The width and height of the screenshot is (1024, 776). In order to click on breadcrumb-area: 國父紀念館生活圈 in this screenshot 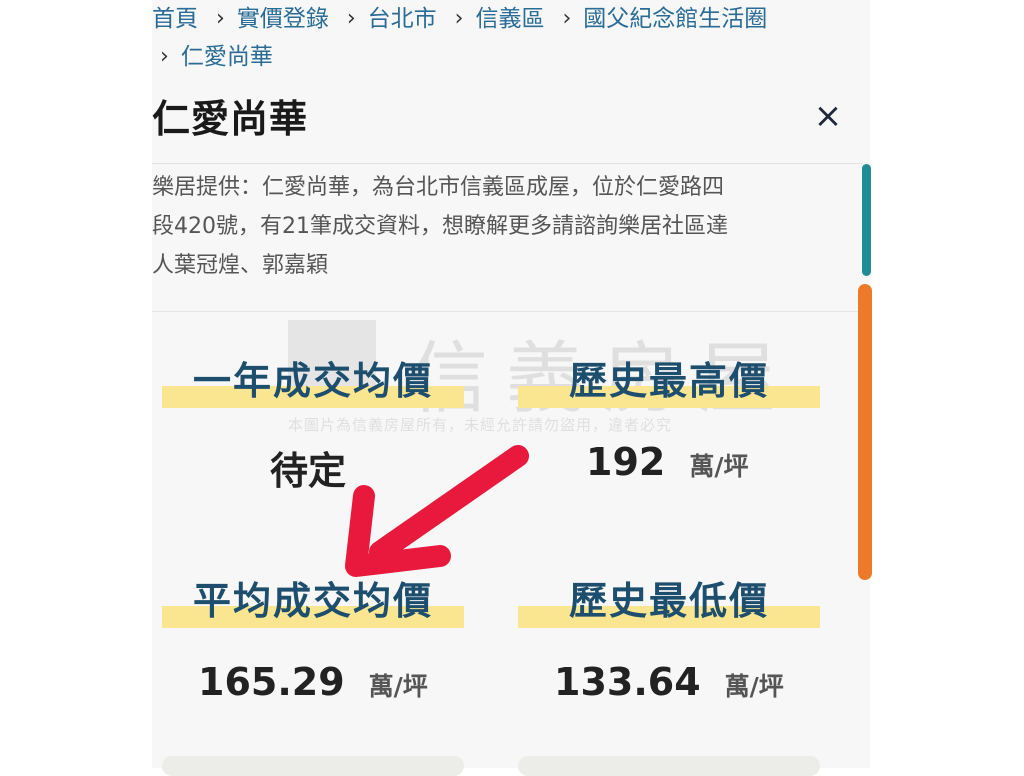, I will do `click(675, 19)`.